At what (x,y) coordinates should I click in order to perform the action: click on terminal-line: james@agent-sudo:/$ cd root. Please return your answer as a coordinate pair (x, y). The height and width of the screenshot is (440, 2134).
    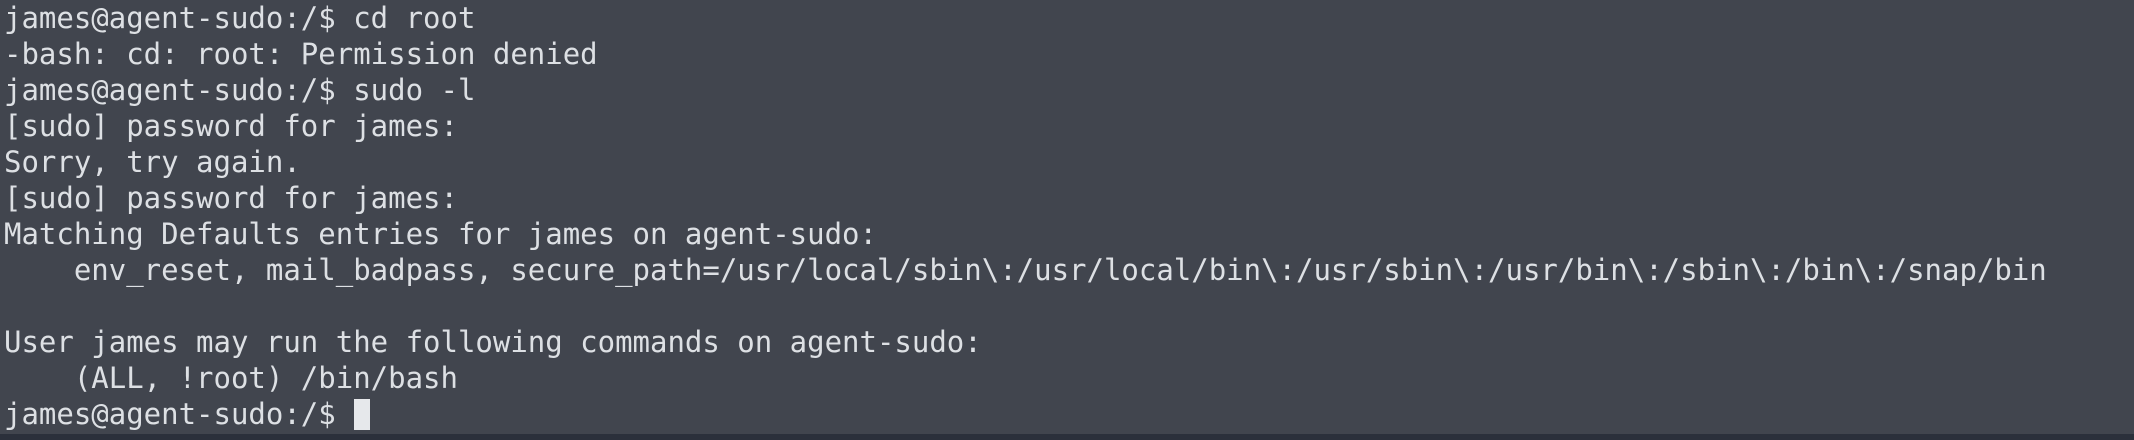
    Looking at the image, I should click on (240, 18).